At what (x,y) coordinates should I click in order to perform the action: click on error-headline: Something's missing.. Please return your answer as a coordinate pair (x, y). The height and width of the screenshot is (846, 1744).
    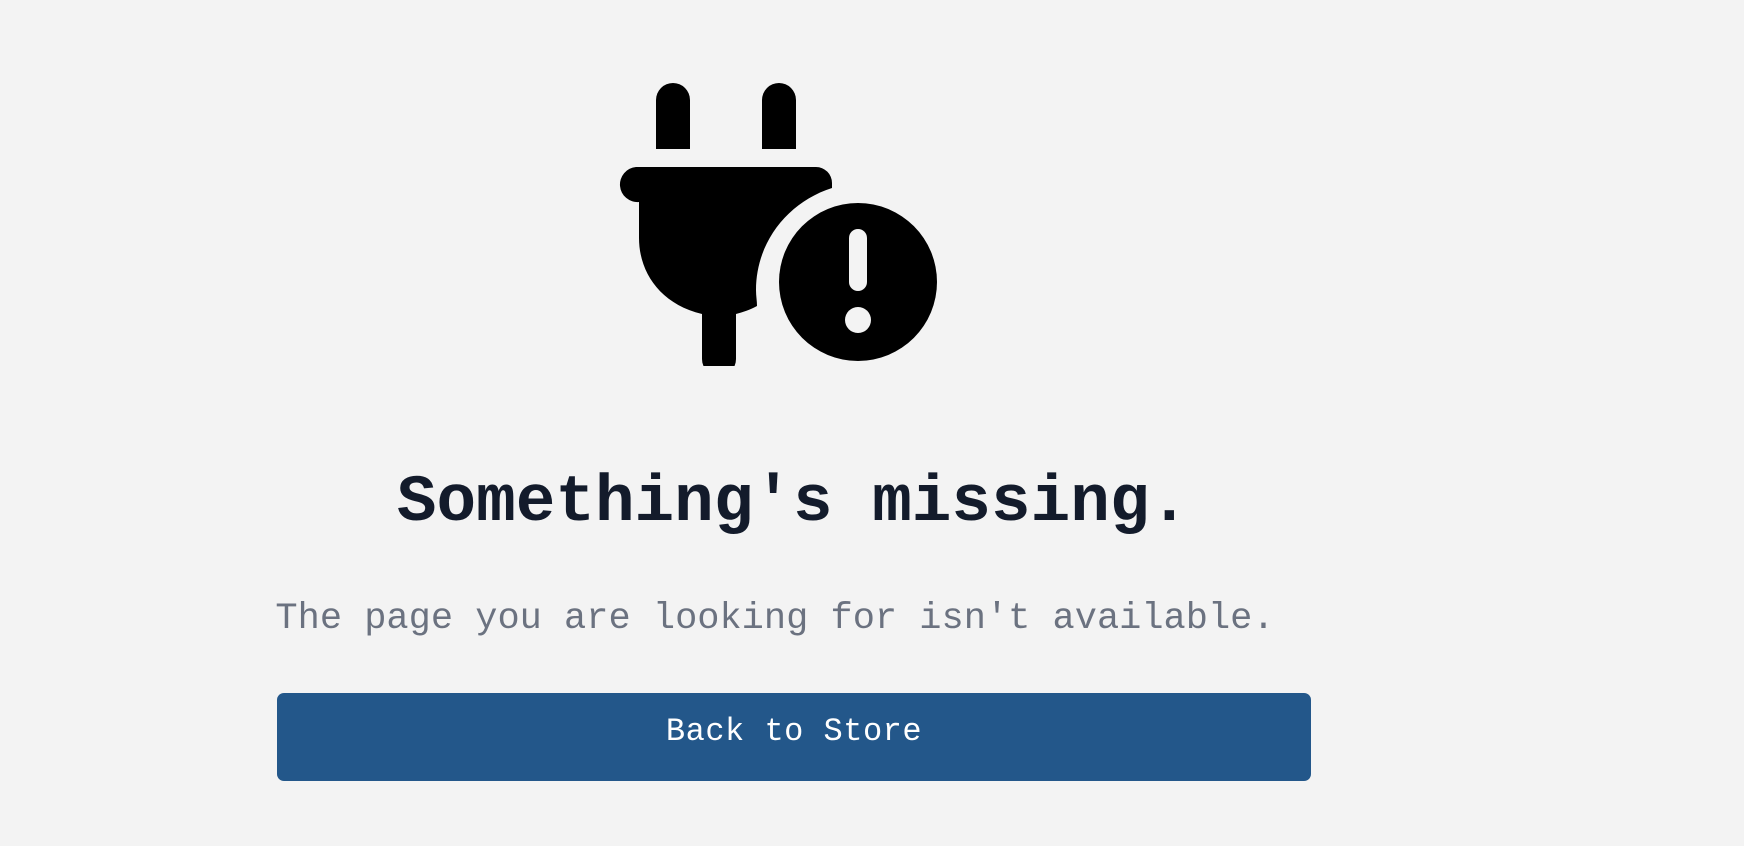
    Looking at the image, I should click on (793, 502).